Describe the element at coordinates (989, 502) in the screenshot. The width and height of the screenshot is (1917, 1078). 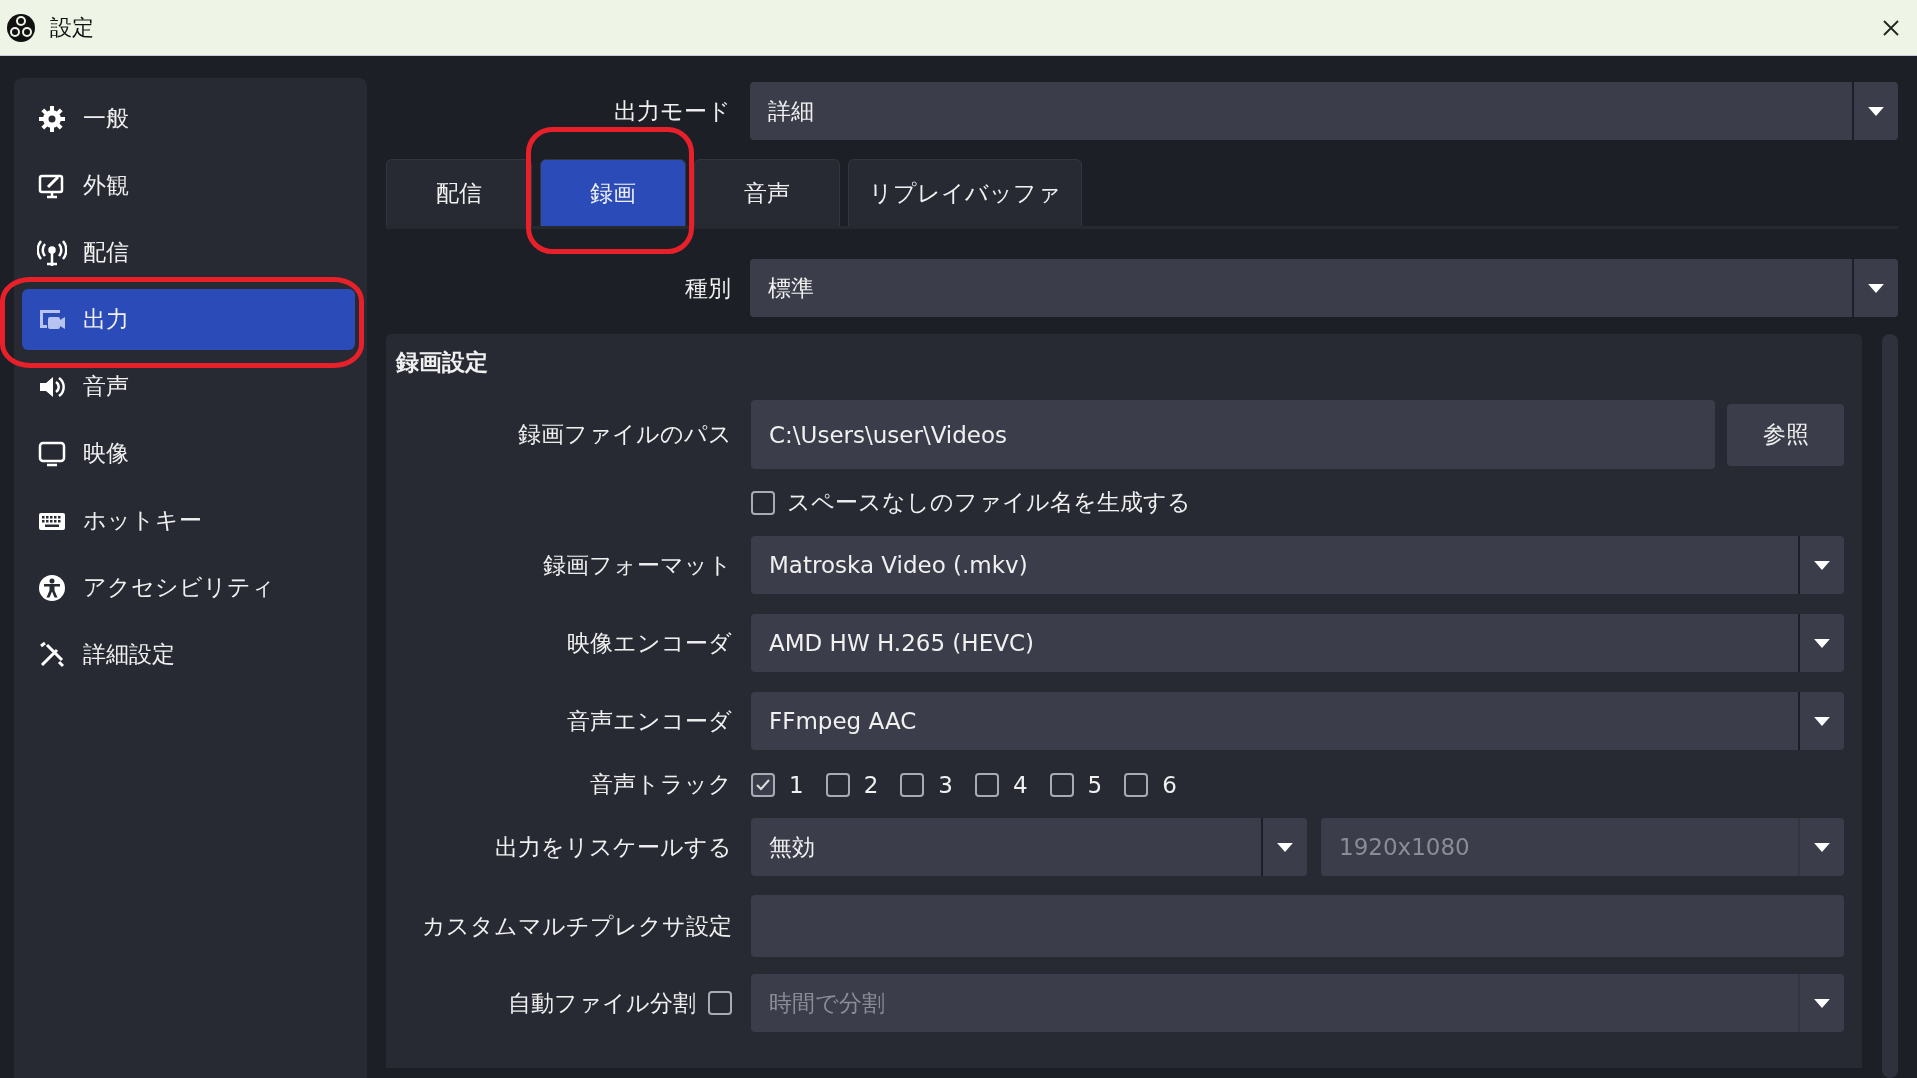
I see `checkbox-label: スペースなしのファイル名を生成する` at that location.